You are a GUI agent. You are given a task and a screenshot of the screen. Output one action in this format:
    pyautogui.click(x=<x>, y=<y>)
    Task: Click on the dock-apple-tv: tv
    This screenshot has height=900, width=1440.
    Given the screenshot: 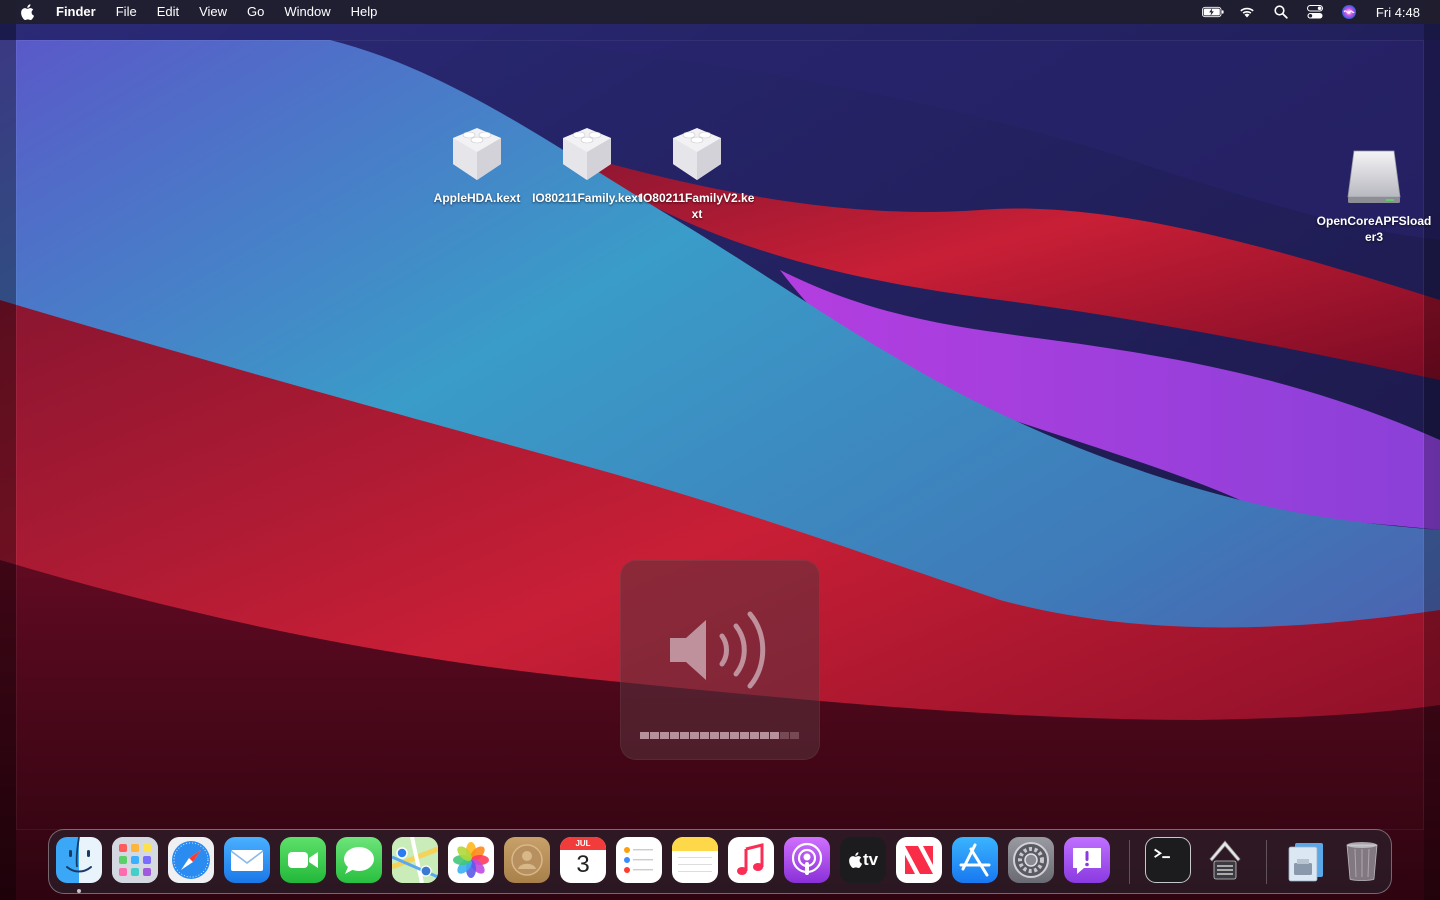 What is the action you would take?
    pyautogui.click(x=863, y=860)
    